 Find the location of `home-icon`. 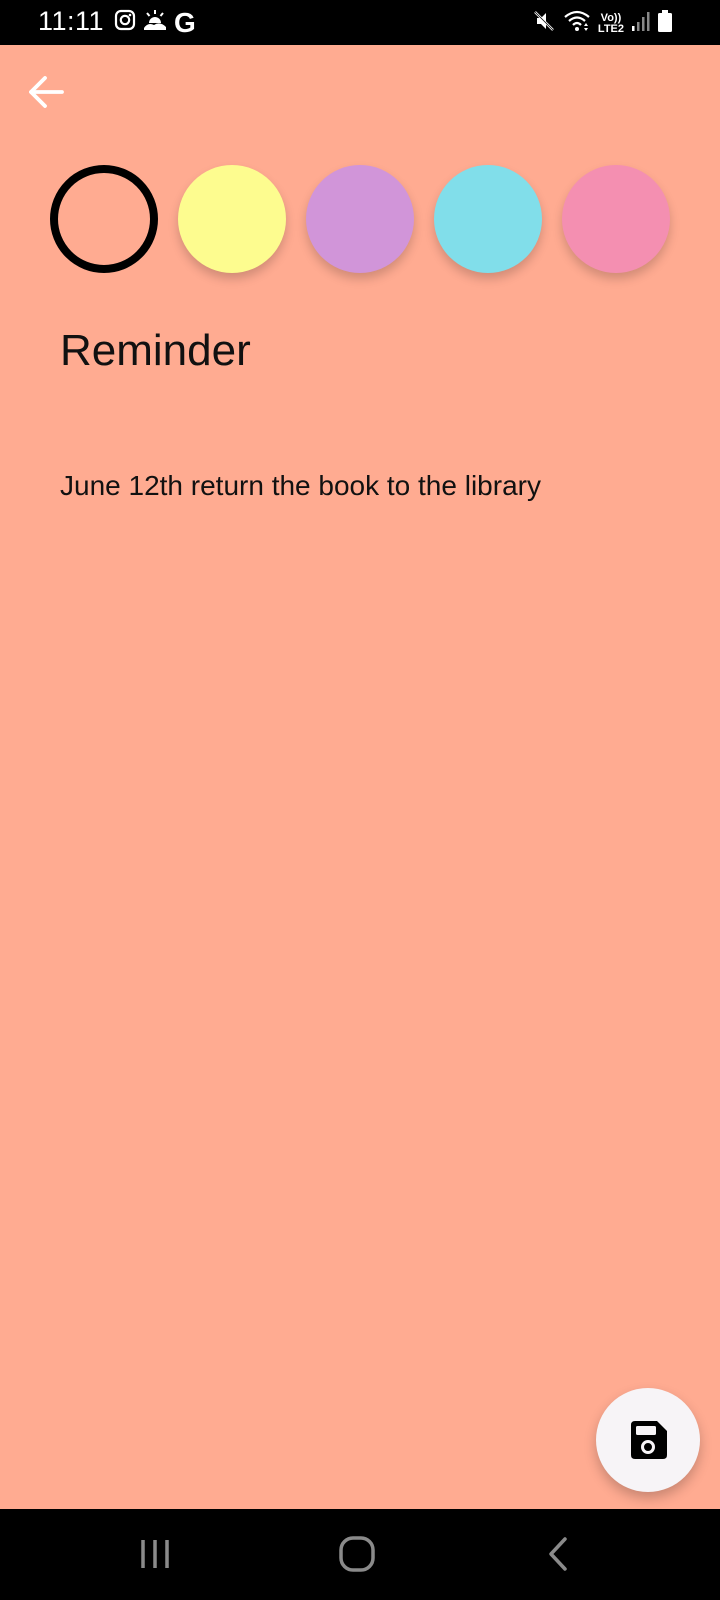

home-icon is located at coordinates (357, 1554).